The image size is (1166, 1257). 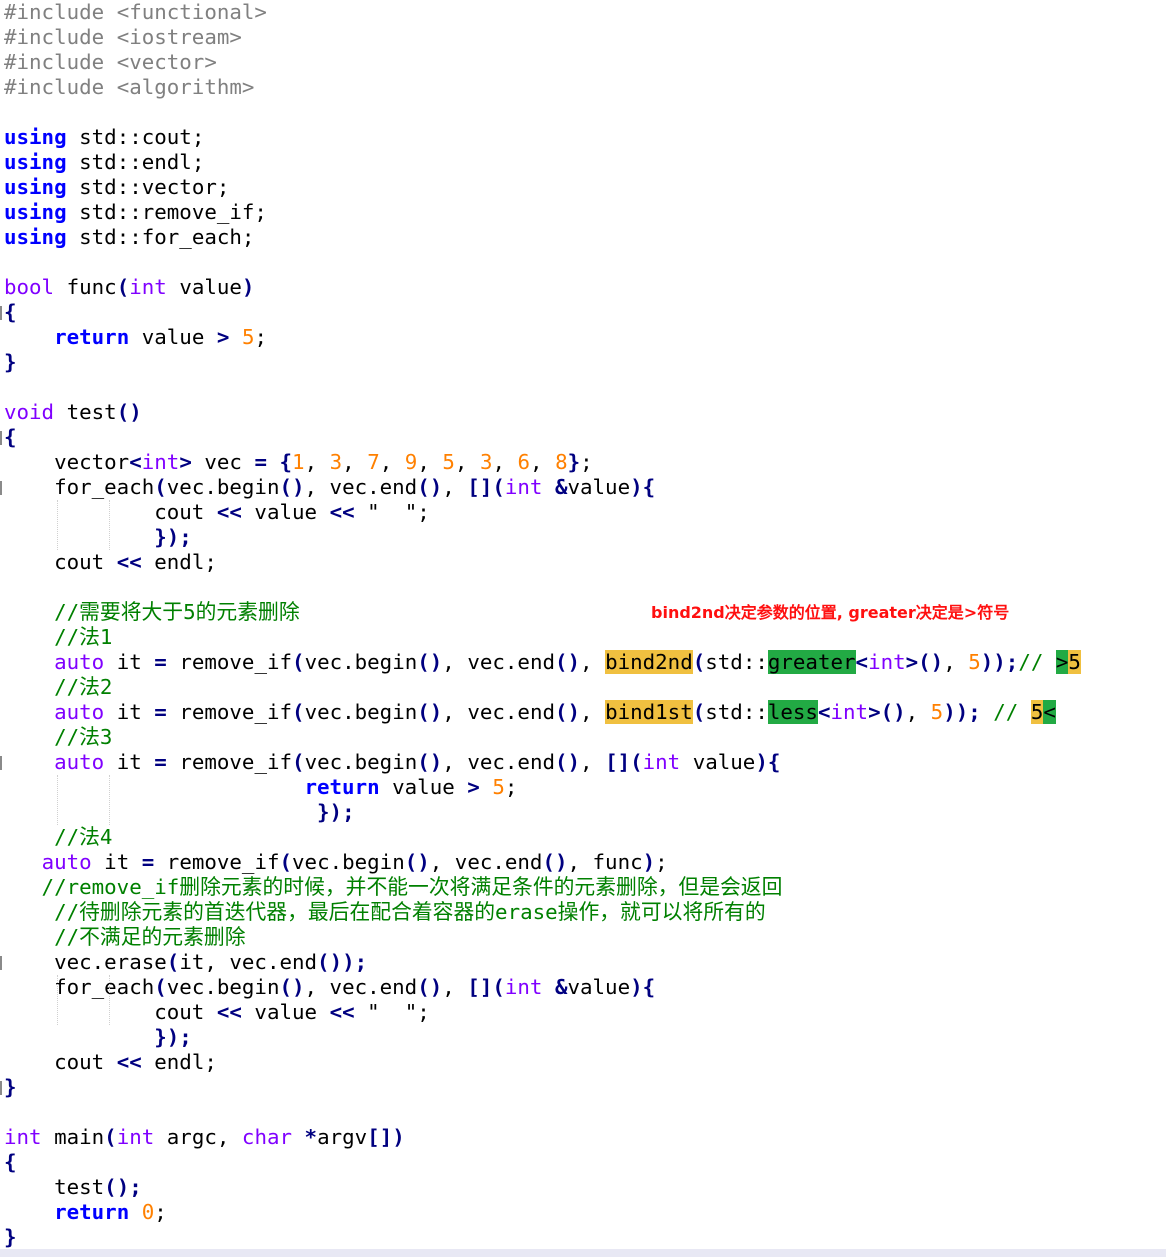 I want to click on code-line: test();, so click(x=73, y=1187).